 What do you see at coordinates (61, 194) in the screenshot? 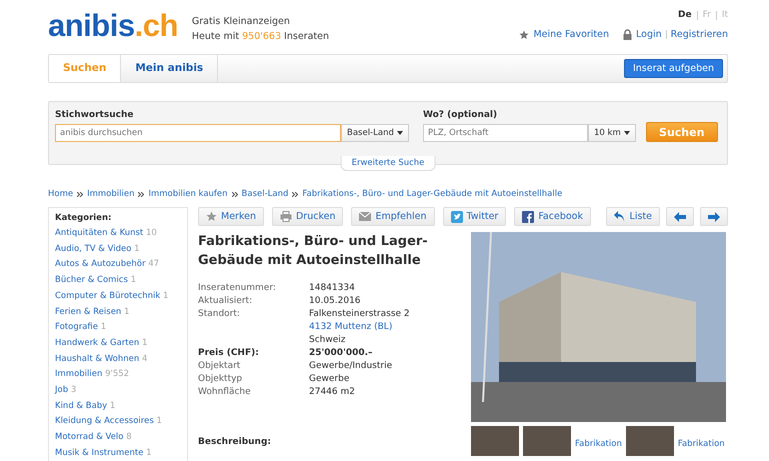
I see `breadcrumb-link: Home` at bounding box center [61, 194].